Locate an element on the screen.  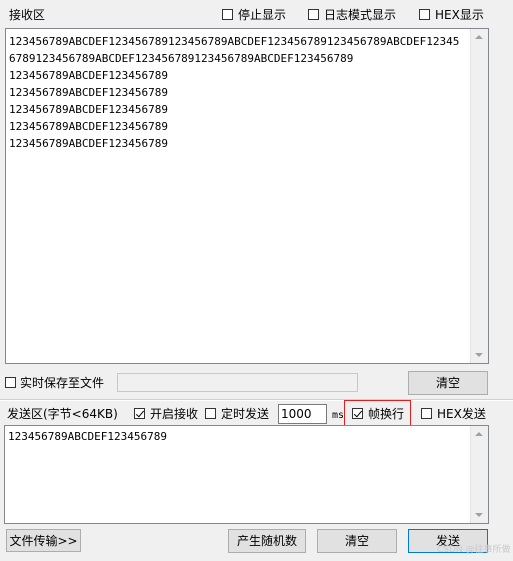
timed-send-label: 定时发送 is located at coordinates (245, 414).